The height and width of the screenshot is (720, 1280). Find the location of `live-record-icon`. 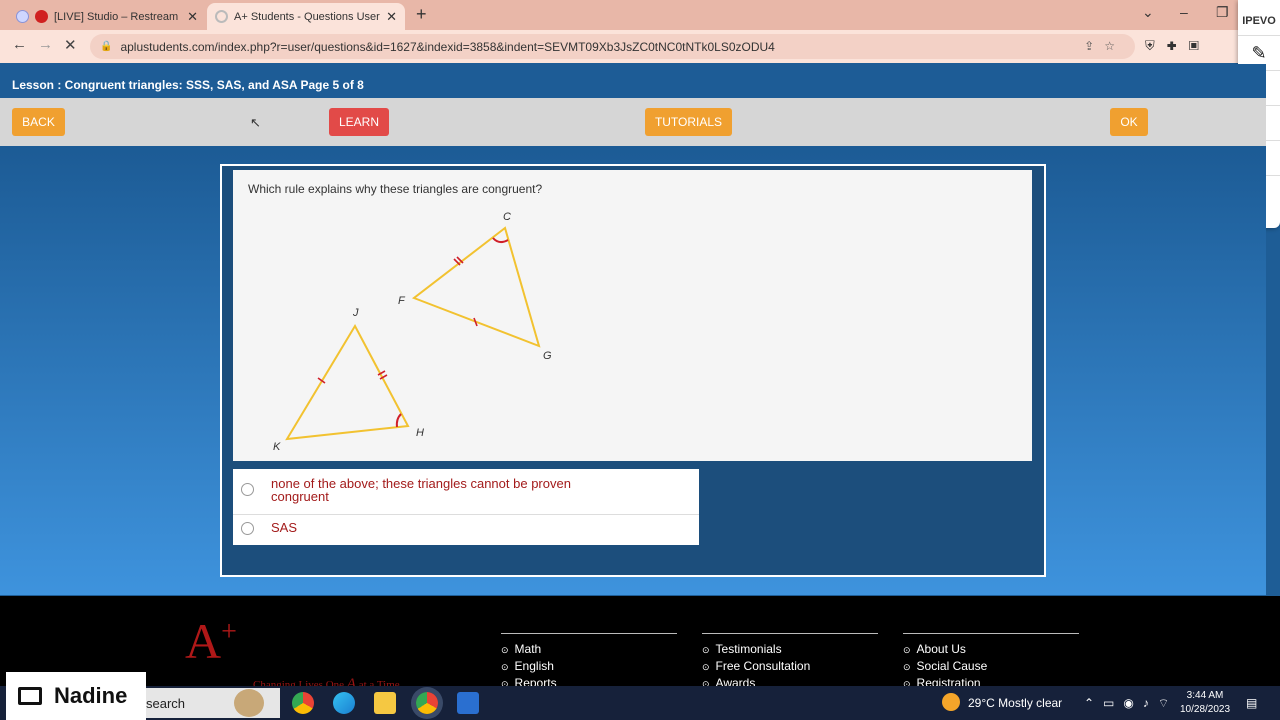

live-record-icon is located at coordinates (41, 16).